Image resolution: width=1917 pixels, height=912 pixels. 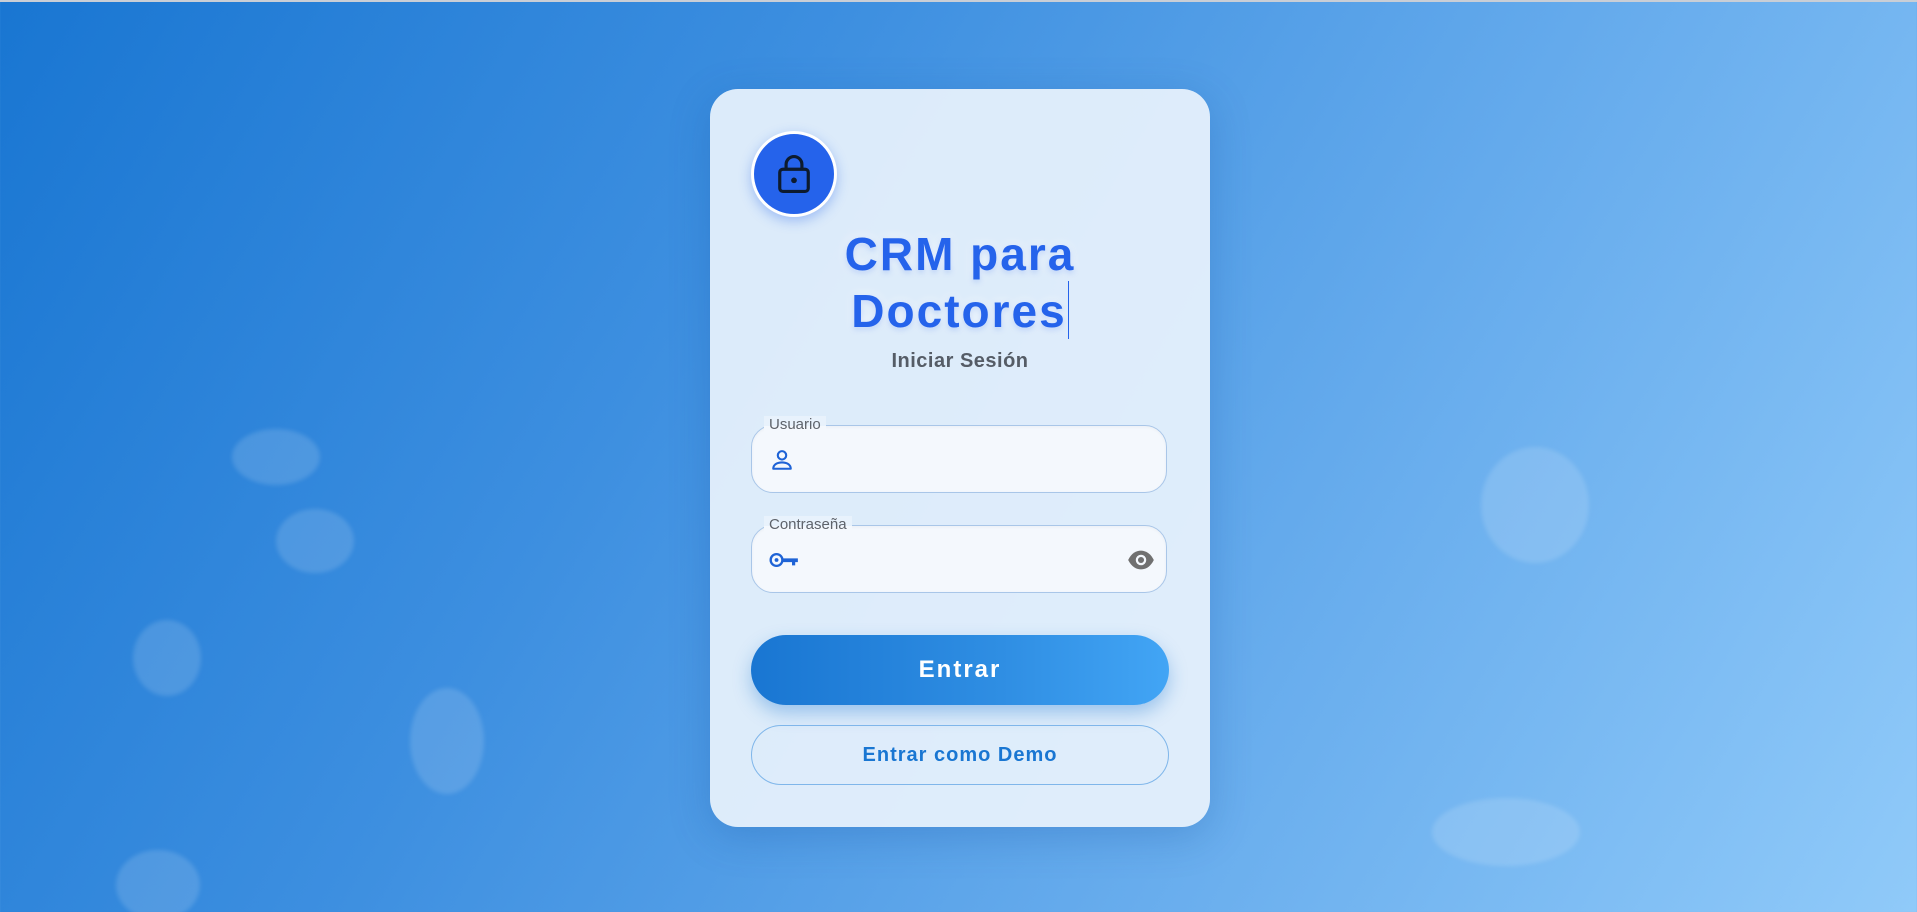 What do you see at coordinates (782, 460) in the screenshot?
I see `person-icon` at bounding box center [782, 460].